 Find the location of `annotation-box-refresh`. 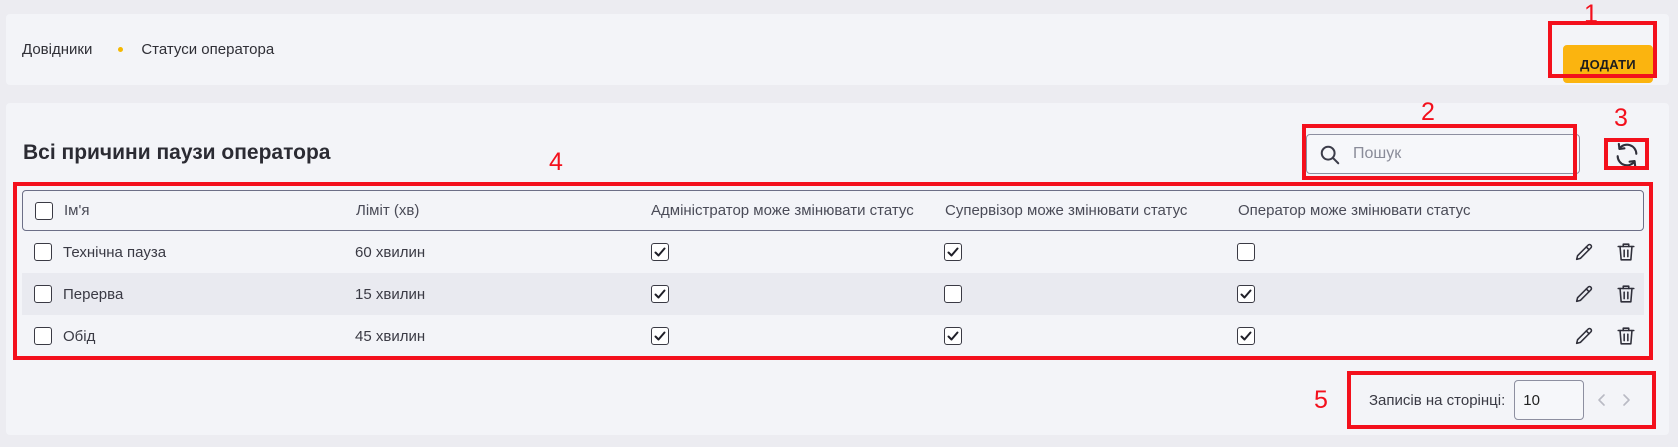

annotation-box-refresh is located at coordinates (1626, 154).